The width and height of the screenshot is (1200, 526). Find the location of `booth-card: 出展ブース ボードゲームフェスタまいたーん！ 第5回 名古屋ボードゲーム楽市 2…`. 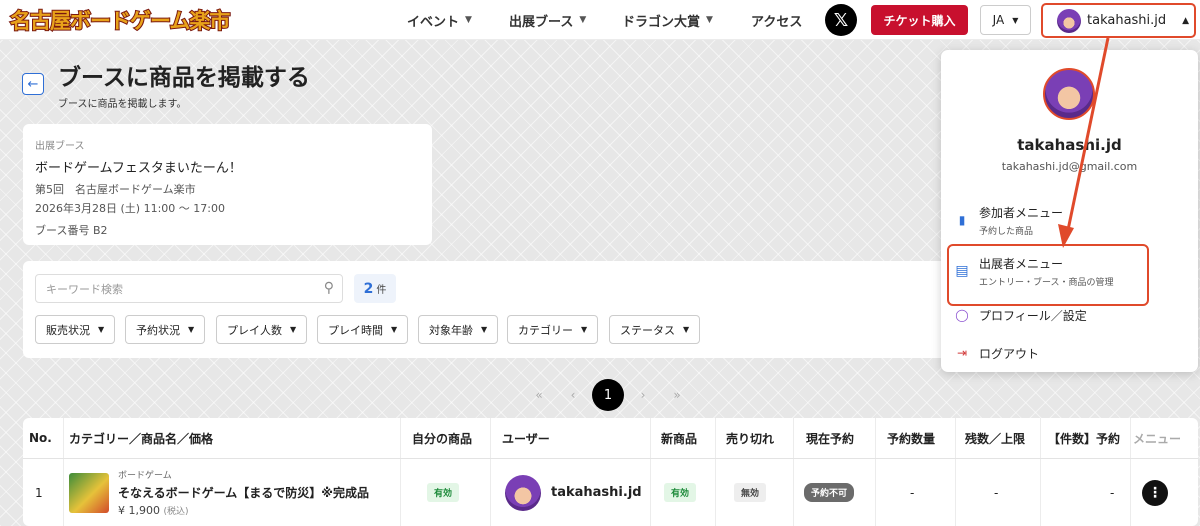

booth-card: 出展ブース ボードゲームフェスタまいたーん！ 第5回 名古屋ボードゲーム楽市 2… is located at coordinates (227, 184).